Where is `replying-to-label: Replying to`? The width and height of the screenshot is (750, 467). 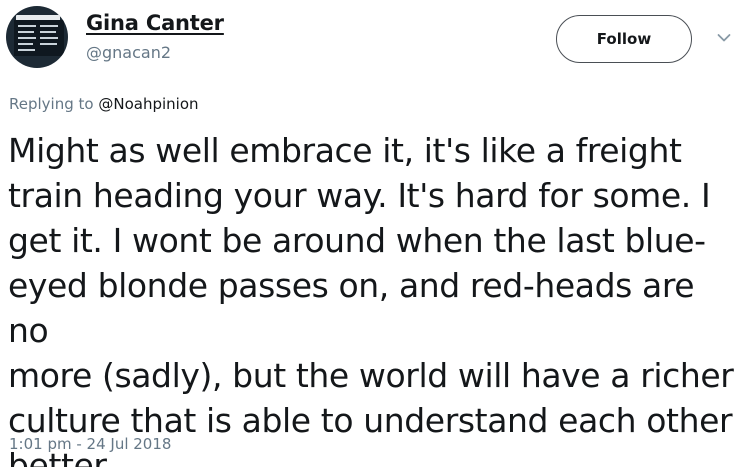 replying-to-label: Replying to is located at coordinates (51, 104).